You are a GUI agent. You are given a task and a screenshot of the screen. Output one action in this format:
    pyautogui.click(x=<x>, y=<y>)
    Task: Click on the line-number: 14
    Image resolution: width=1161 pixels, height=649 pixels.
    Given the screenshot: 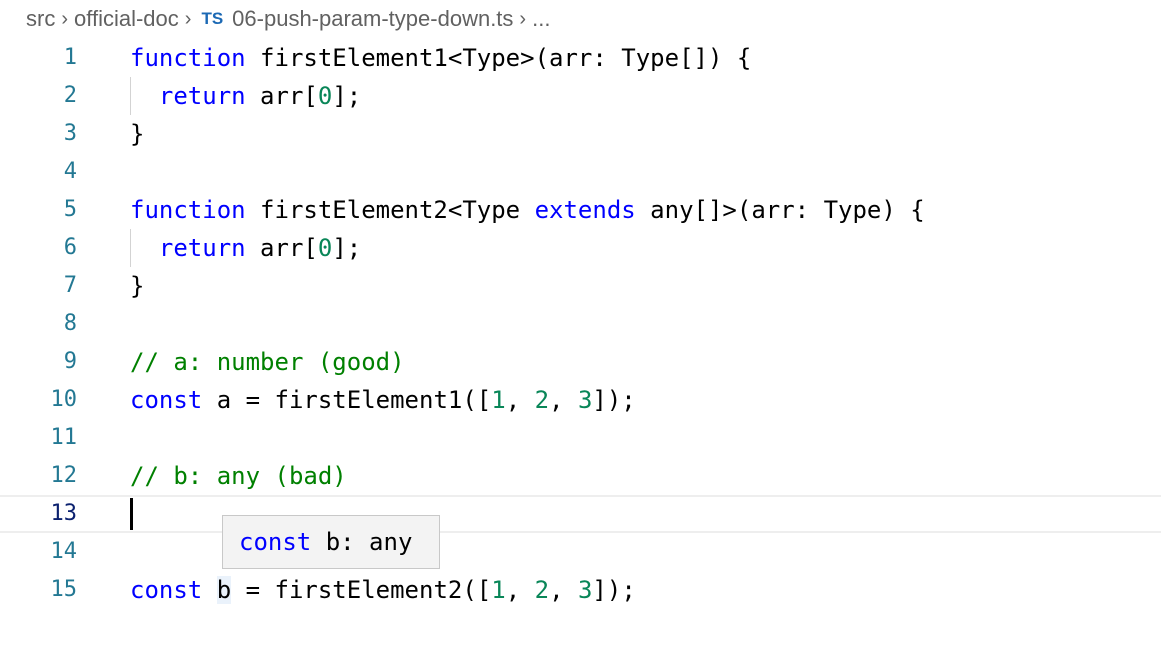 What is the action you would take?
    pyautogui.click(x=64, y=551)
    